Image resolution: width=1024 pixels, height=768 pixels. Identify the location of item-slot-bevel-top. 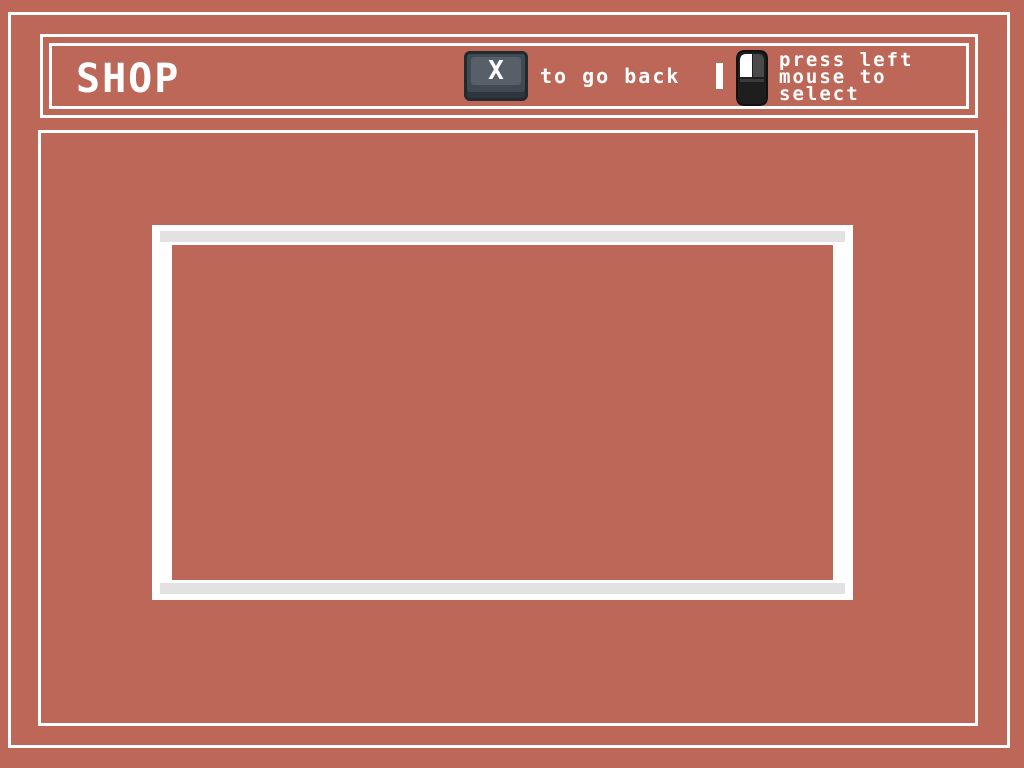
(502, 236).